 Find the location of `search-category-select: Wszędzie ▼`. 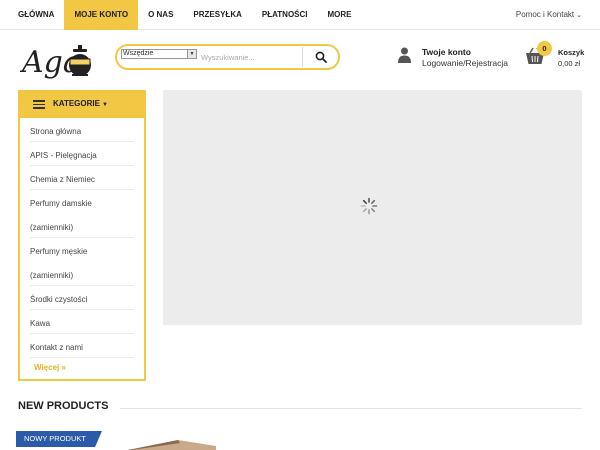

search-category-select: Wszędzie ▼ is located at coordinates (159, 54).